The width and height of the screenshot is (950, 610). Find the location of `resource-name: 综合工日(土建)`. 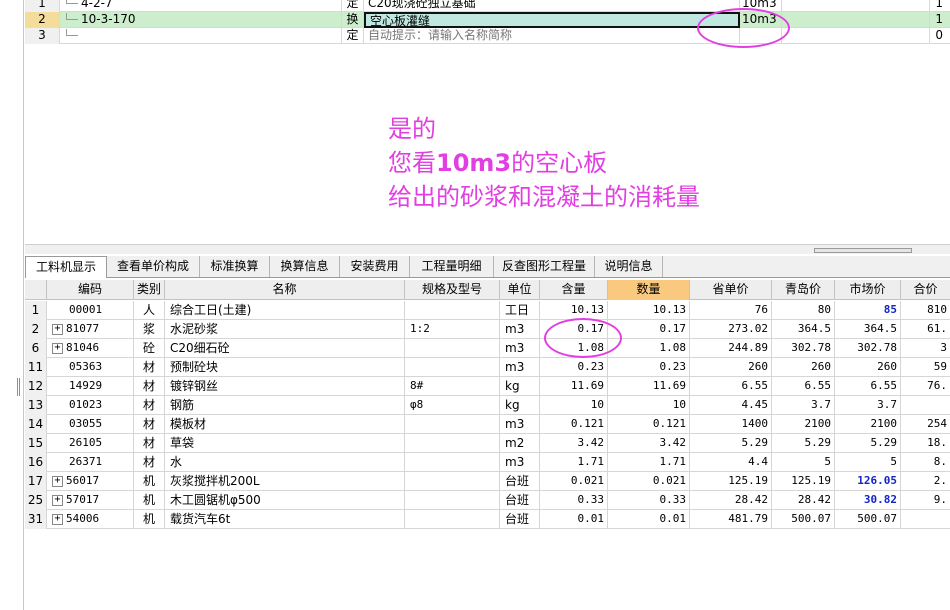

resource-name: 综合工日(土建) is located at coordinates (285, 310).